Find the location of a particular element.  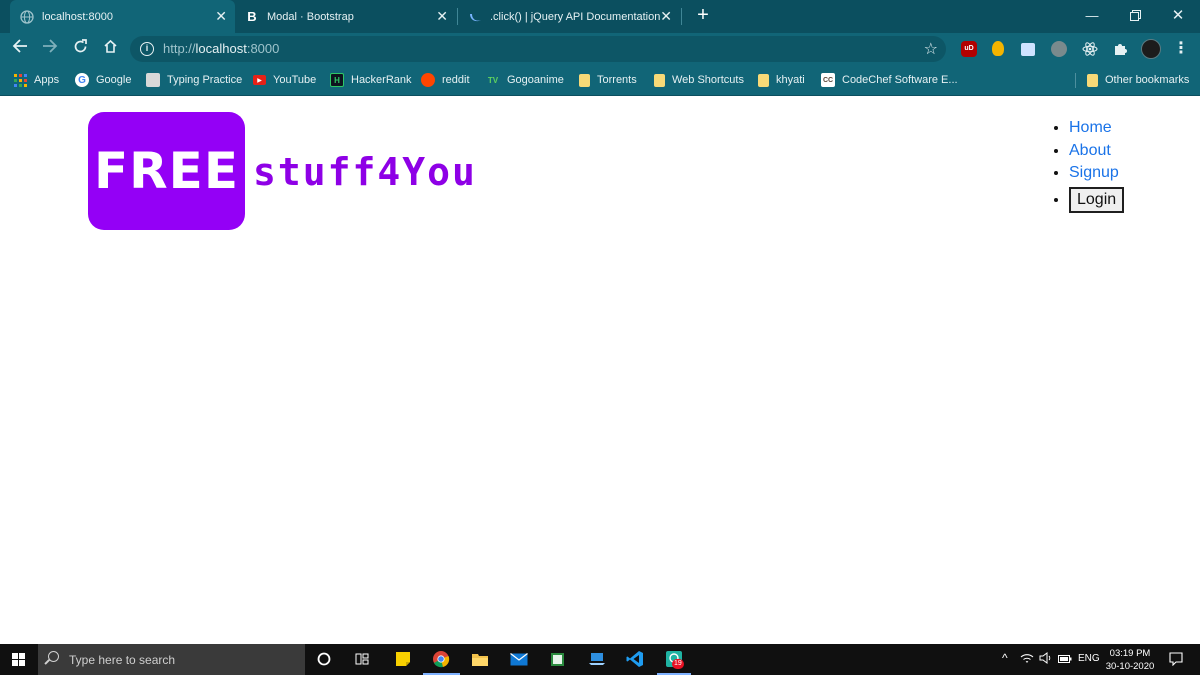

tab-jquery-click: .click() | jQuery API Documentation ✕ is located at coordinates (569, 16).